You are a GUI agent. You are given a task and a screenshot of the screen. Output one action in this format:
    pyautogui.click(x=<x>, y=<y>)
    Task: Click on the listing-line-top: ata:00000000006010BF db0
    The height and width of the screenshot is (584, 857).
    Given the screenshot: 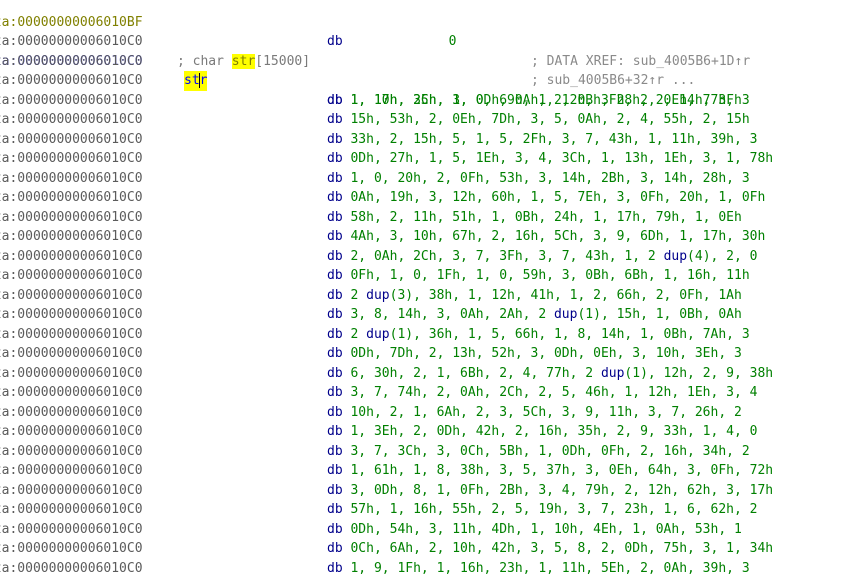 What is the action you would take?
    pyautogui.click(x=428, y=25)
    